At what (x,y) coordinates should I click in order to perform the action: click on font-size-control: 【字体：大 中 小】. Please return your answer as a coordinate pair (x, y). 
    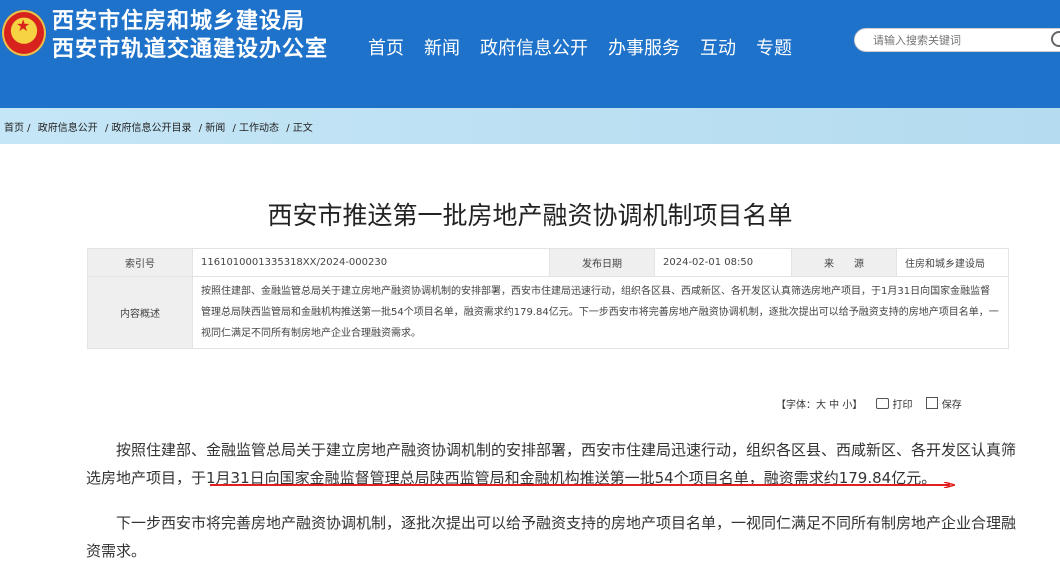
    Looking at the image, I should click on (819, 405).